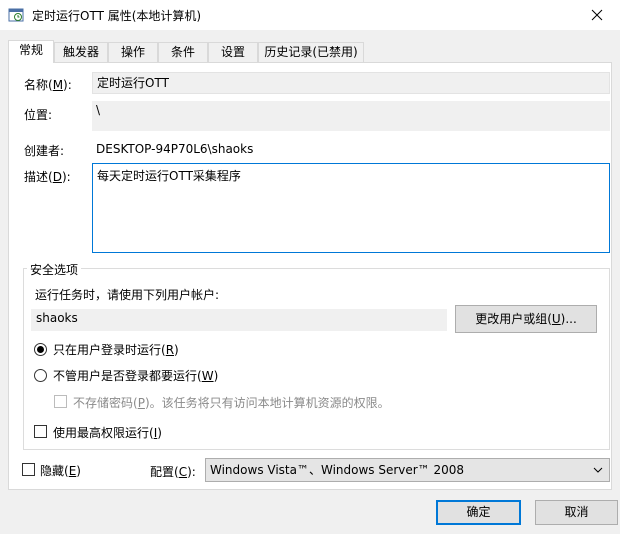 This screenshot has width=620, height=534. I want to click on location-field: \, so click(351, 116).